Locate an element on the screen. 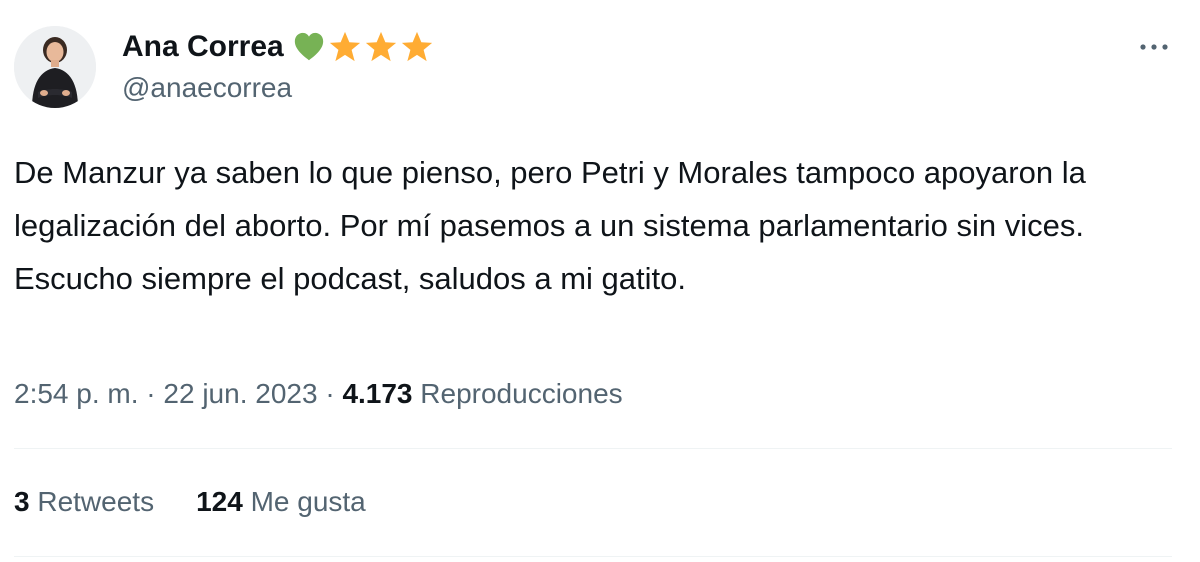 The image size is (1200, 562). author-header: Ana Correa is located at coordinates (278, 47).